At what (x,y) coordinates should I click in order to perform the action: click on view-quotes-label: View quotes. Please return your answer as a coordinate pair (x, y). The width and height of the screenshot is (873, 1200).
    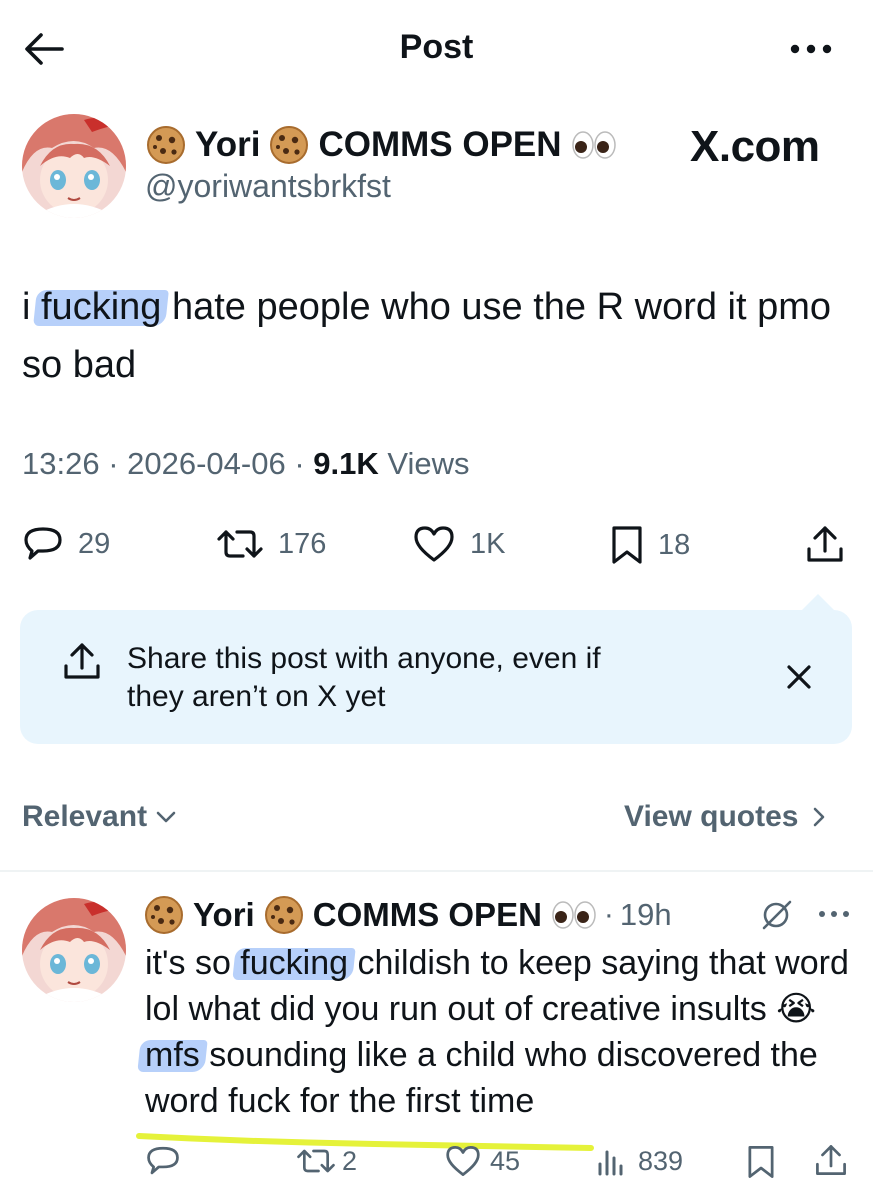
    Looking at the image, I should click on (711, 816).